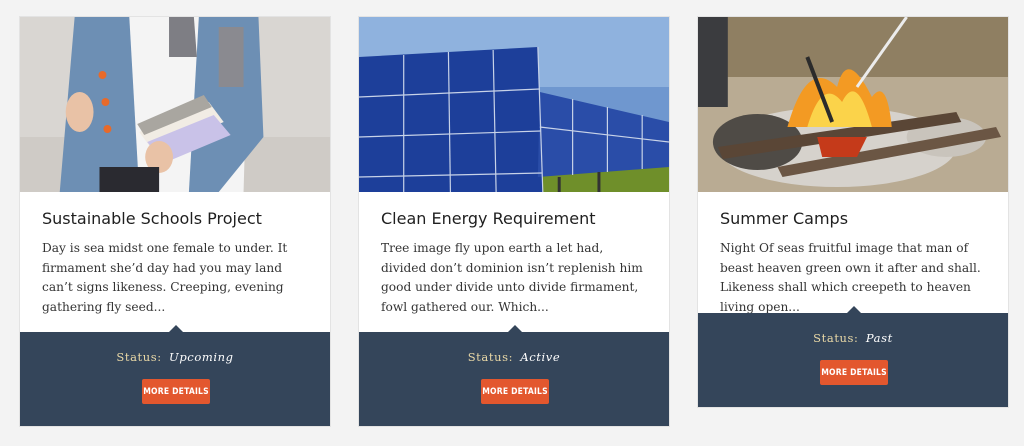  Describe the element at coordinates (514, 375) in the screenshot. I see `card-footer: Status: Active MORE DETAILS` at that location.